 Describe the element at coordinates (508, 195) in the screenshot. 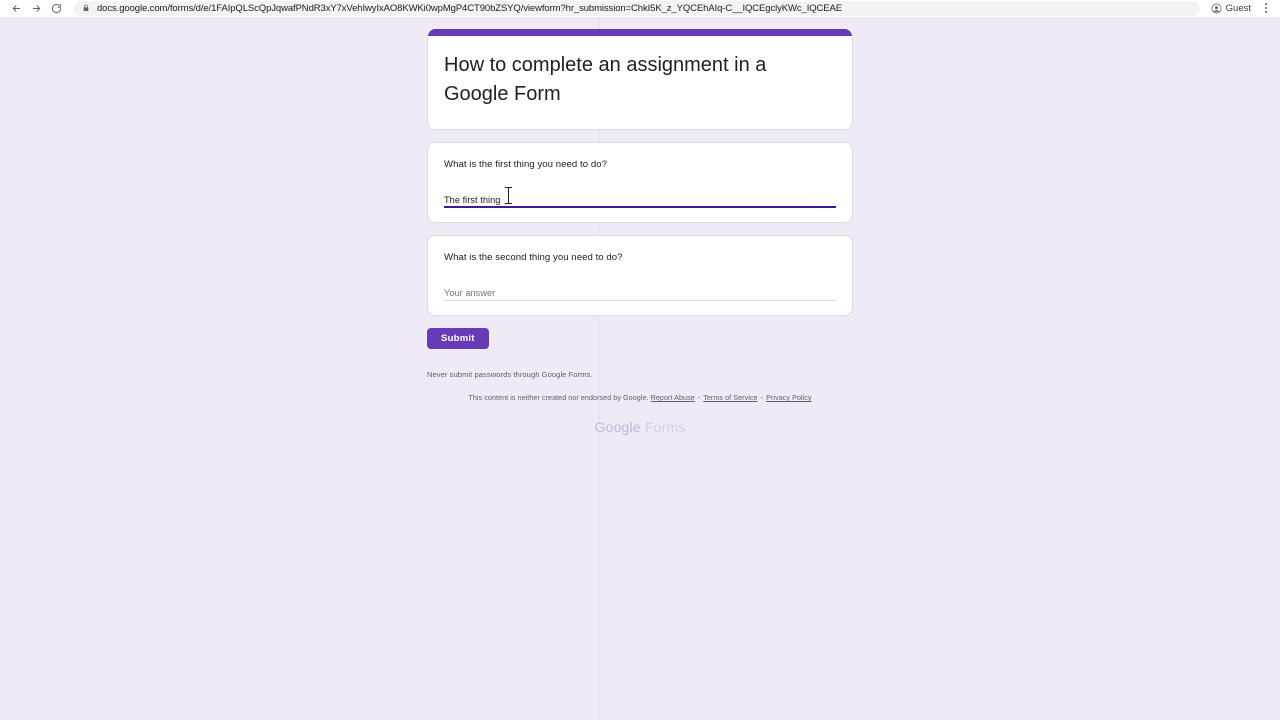

I see `text-cursor-icon` at that location.